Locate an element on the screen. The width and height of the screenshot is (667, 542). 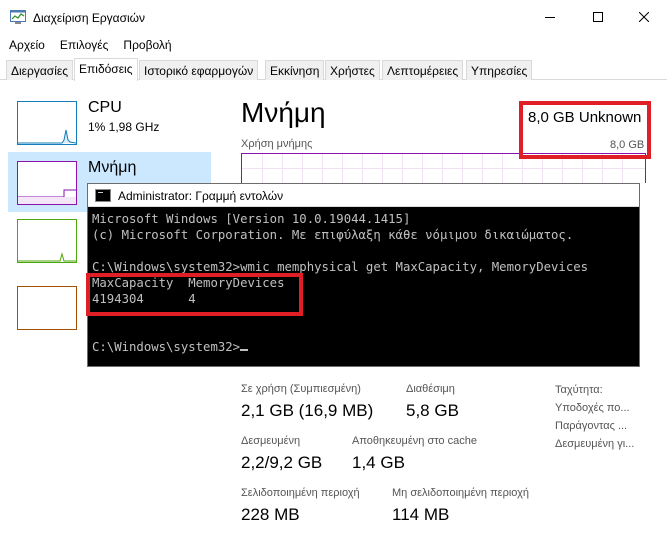
maximize-icon is located at coordinates (598, 17).